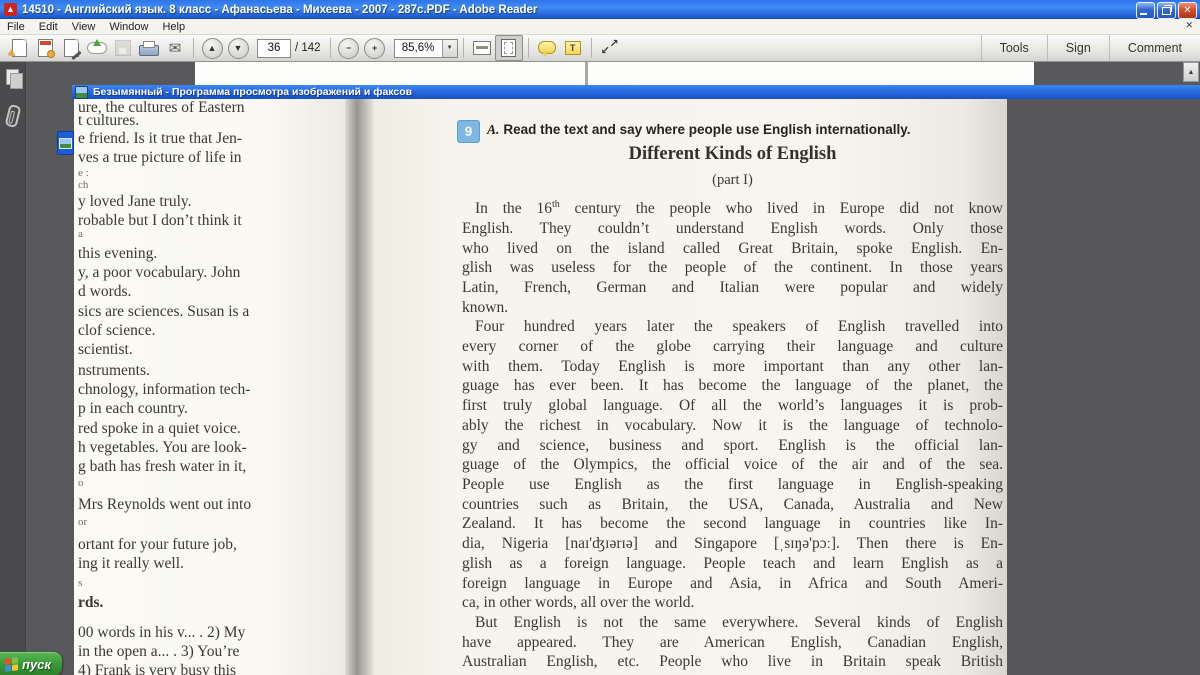 This screenshot has height=675, width=1200. What do you see at coordinates (81, 483) in the screenshot?
I see `book-text-line: o` at bounding box center [81, 483].